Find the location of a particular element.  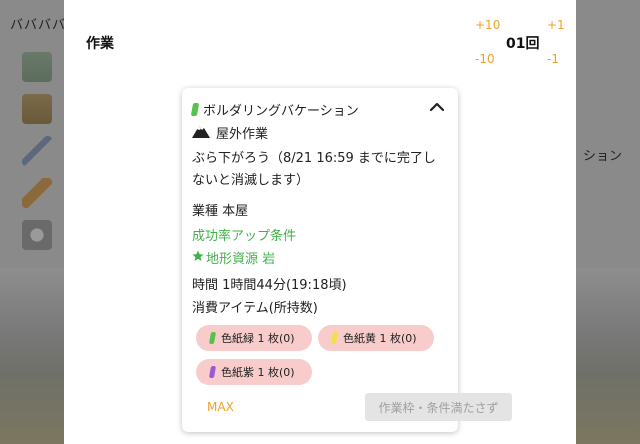

job-time: 時間 1時間44分(19:18頃) is located at coordinates (269, 285).